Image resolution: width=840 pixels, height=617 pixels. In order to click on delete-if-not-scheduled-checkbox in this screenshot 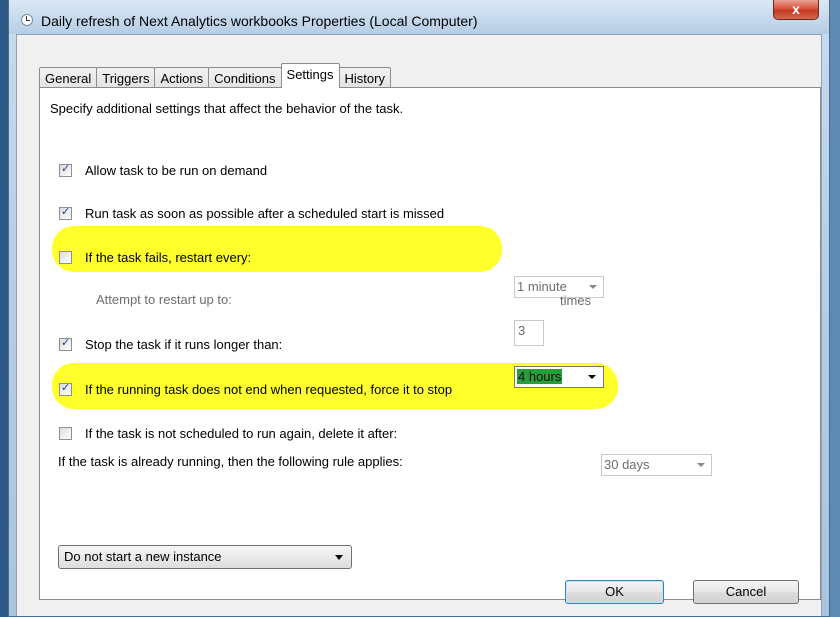, I will do `click(65, 433)`.